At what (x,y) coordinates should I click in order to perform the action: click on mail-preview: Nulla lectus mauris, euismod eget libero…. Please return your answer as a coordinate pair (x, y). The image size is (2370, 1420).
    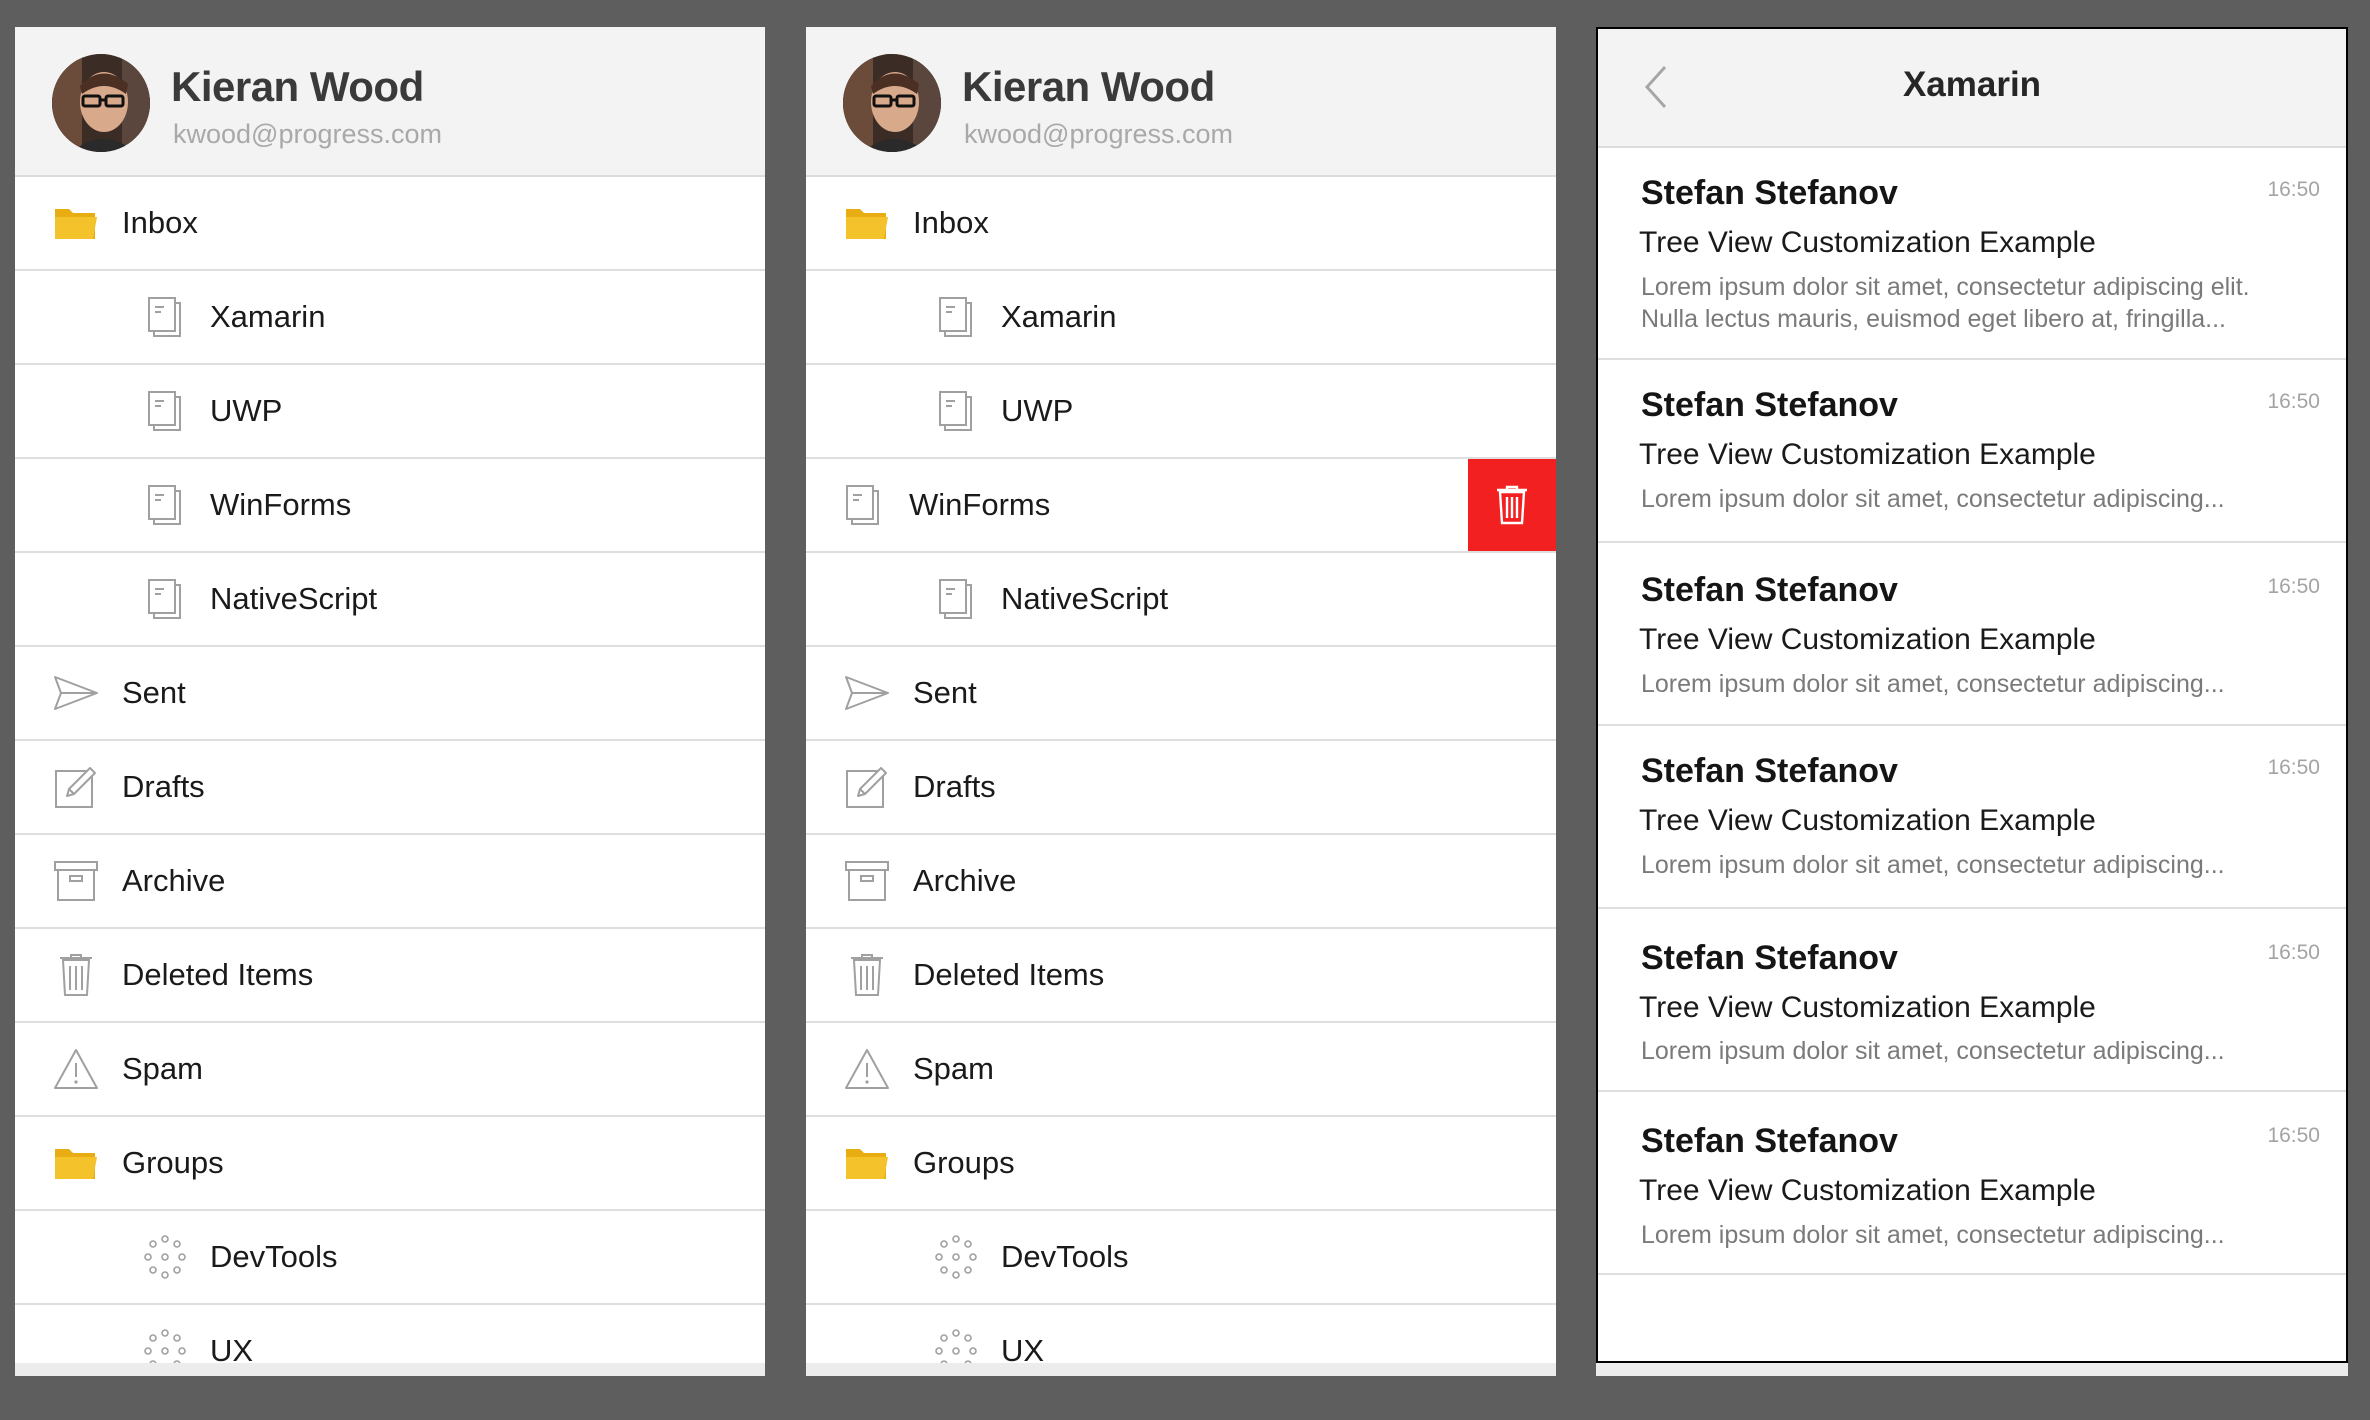
    Looking at the image, I should click on (1933, 319).